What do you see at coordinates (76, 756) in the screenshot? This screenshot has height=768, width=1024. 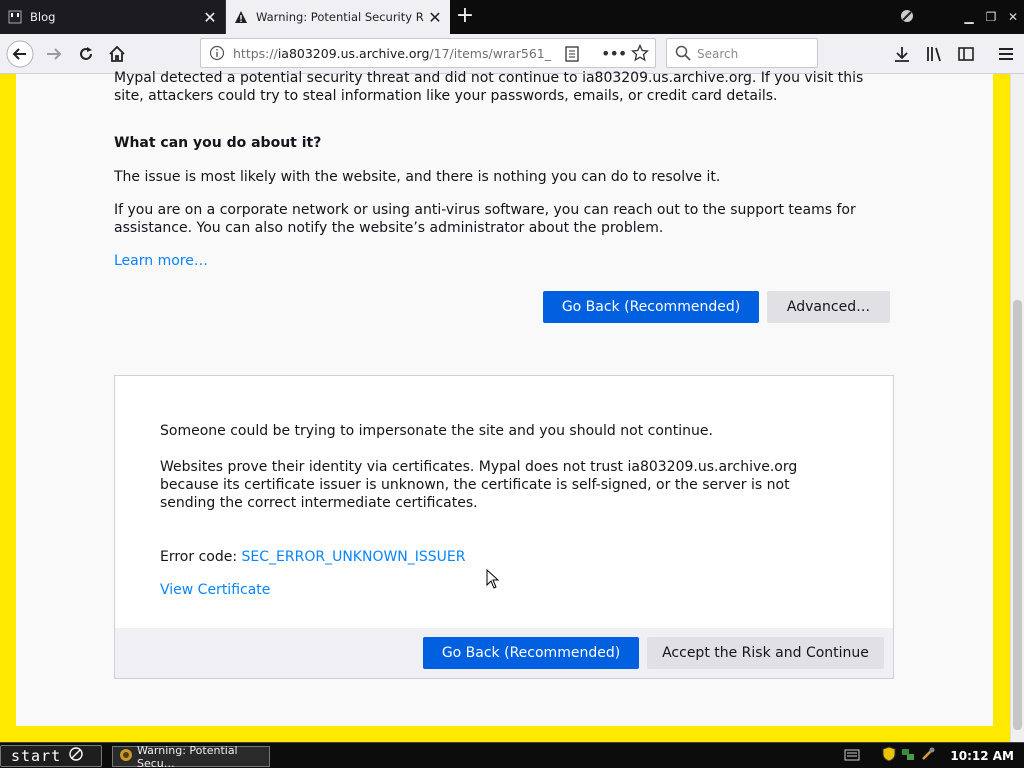 I see `start-logo-icon` at bounding box center [76, 756].